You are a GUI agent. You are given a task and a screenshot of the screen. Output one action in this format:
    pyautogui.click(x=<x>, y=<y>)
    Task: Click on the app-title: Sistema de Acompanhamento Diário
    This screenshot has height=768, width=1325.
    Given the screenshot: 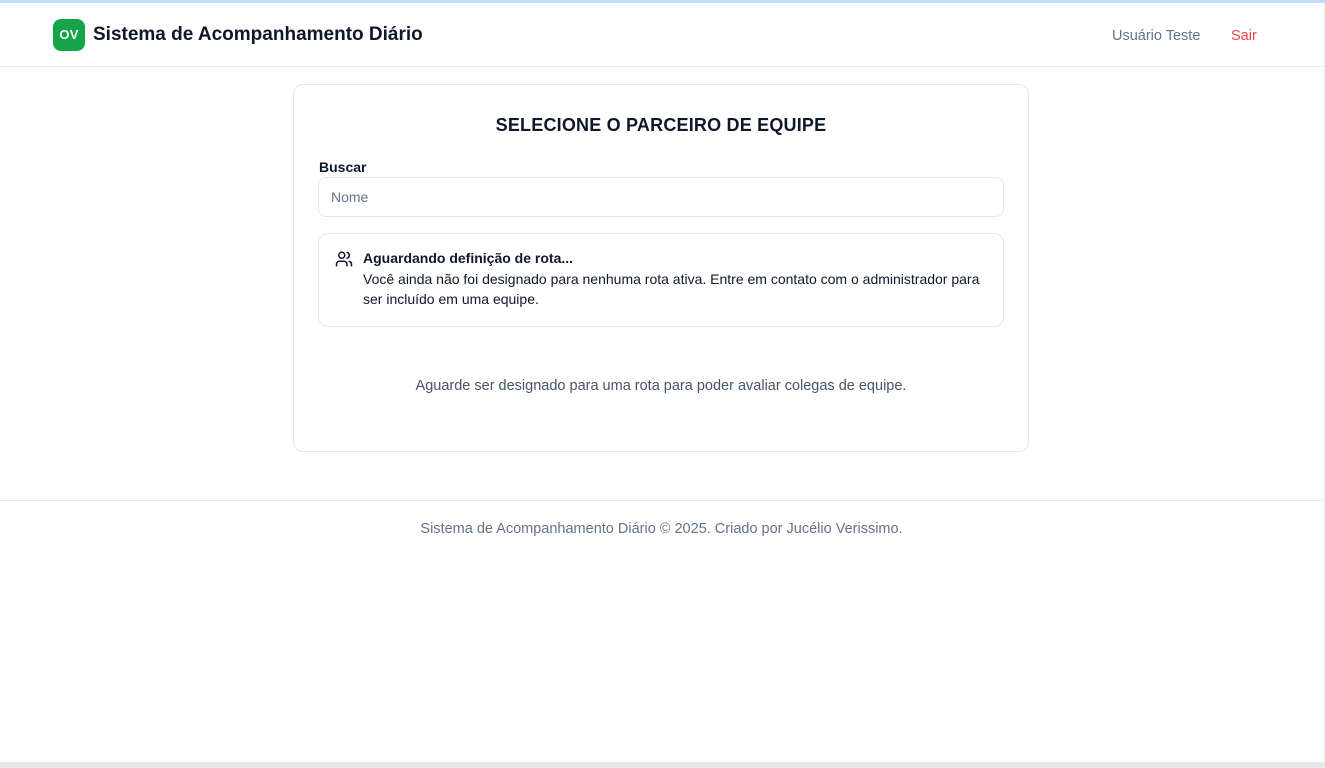 What is the action you would take?
    pyautogui.click(x=258, y=34)
    